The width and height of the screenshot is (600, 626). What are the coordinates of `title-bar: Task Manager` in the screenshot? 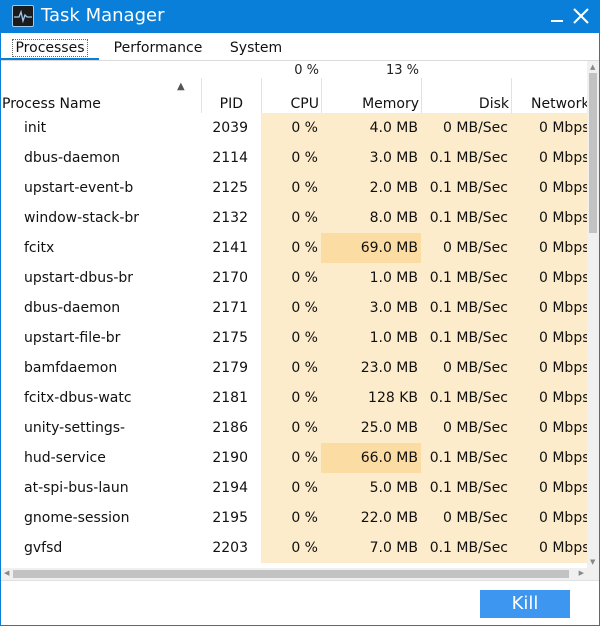 It's located at (300, 16).